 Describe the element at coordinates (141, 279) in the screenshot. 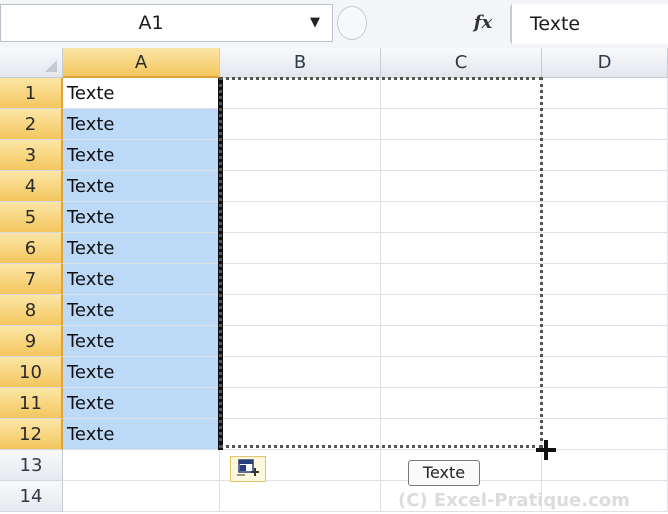

I see `cell-a7: Texte` at that location.